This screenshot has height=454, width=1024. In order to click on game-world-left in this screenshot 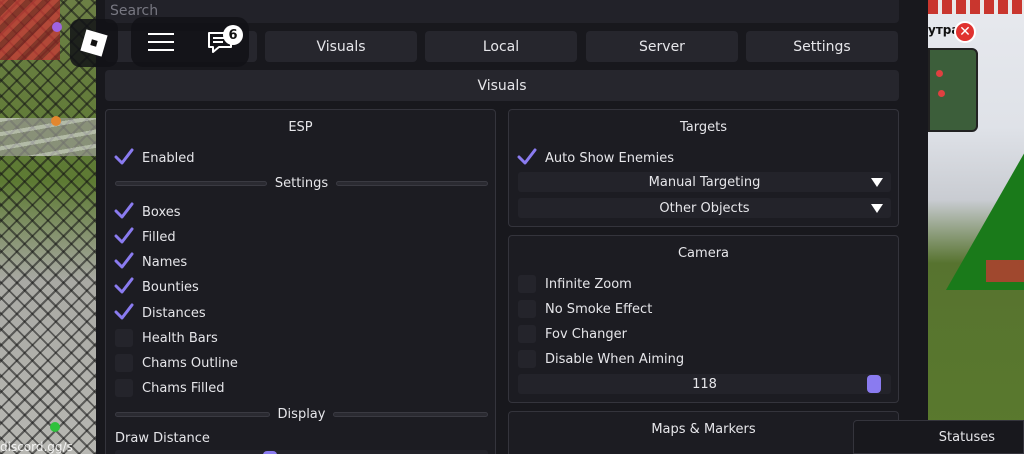, I will do `click(48, 227)`.